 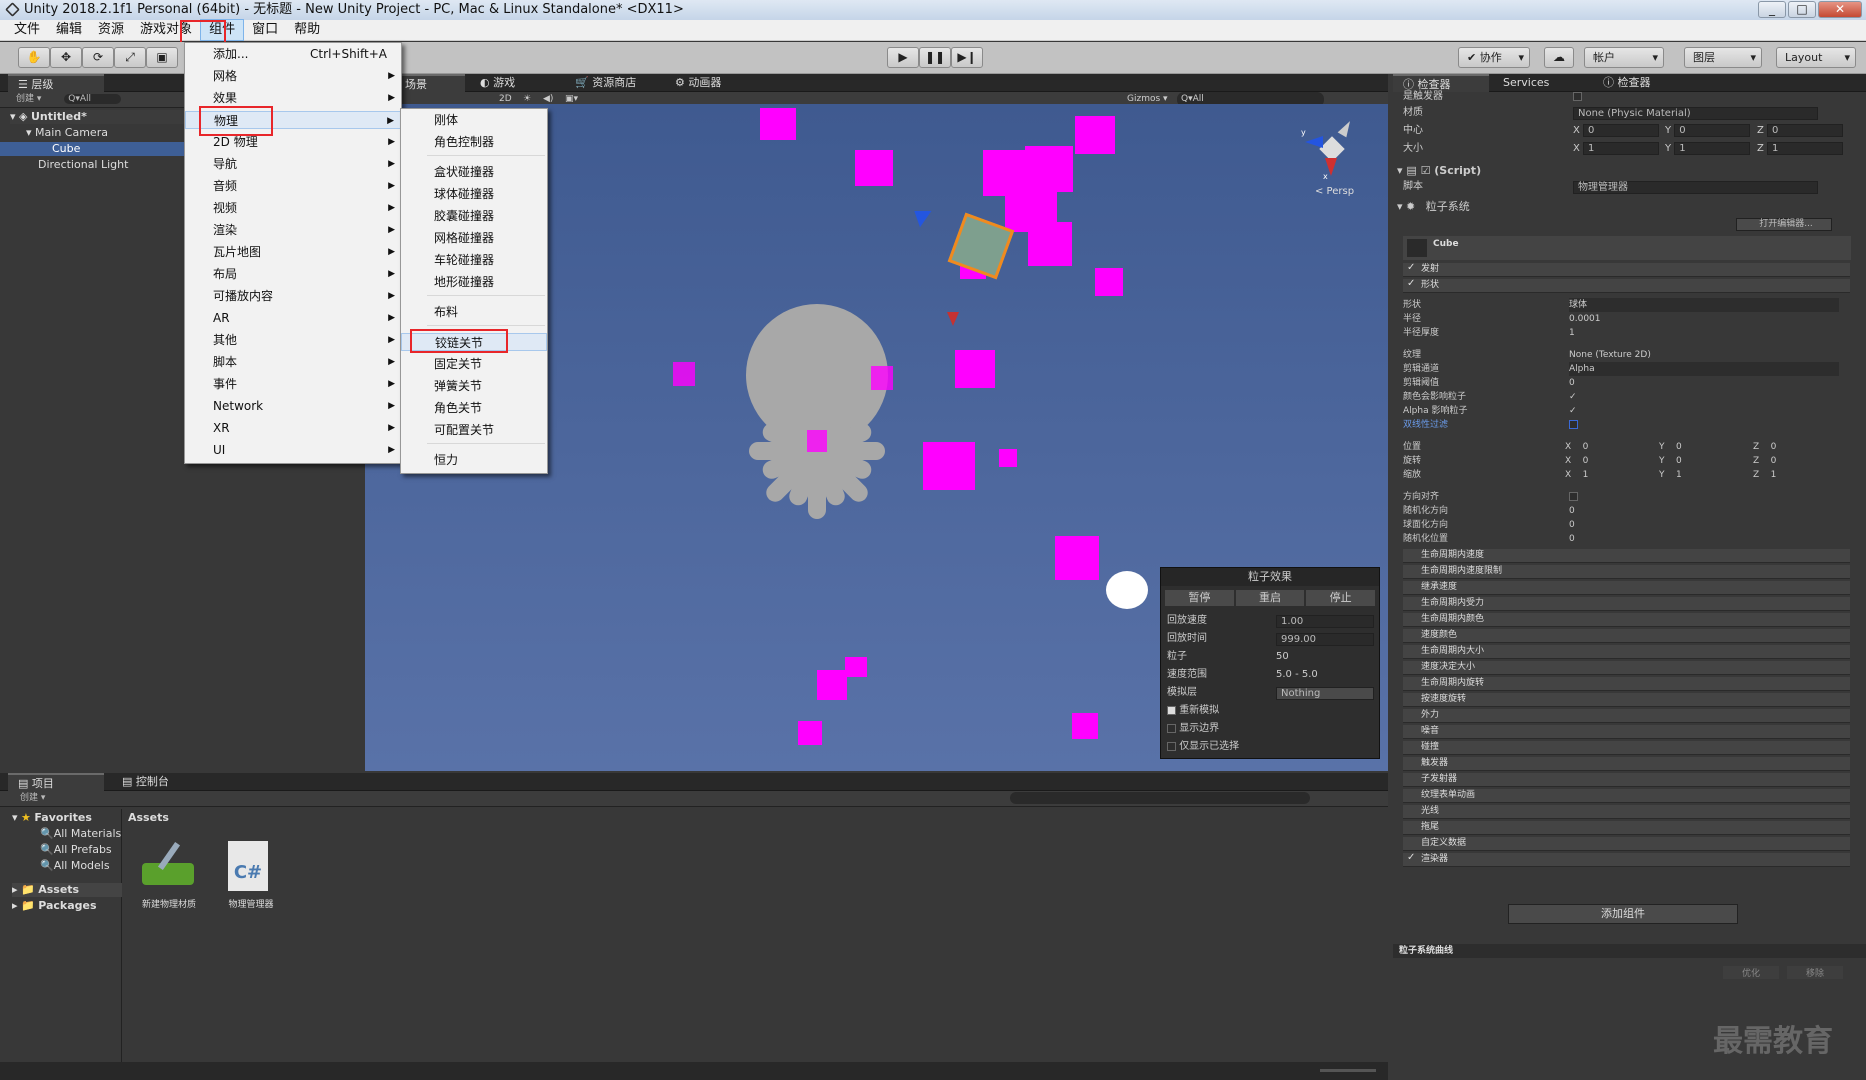 I want to click on menu-gameobject: 游戏对象, so click(x=166, y=30).